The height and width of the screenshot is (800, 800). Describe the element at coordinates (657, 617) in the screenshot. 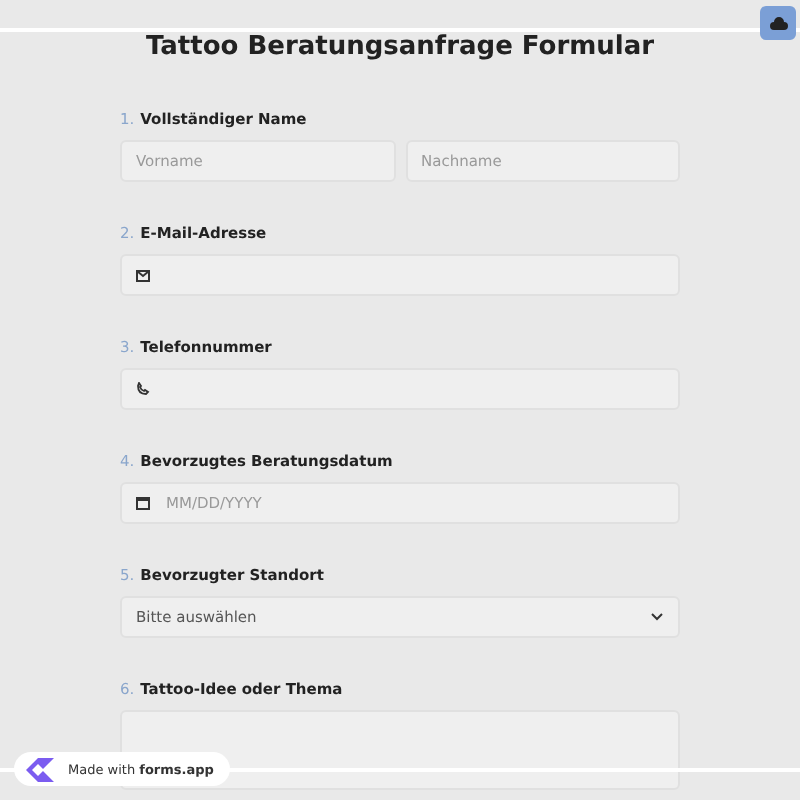

I see `chevron-down-icon` at that location.